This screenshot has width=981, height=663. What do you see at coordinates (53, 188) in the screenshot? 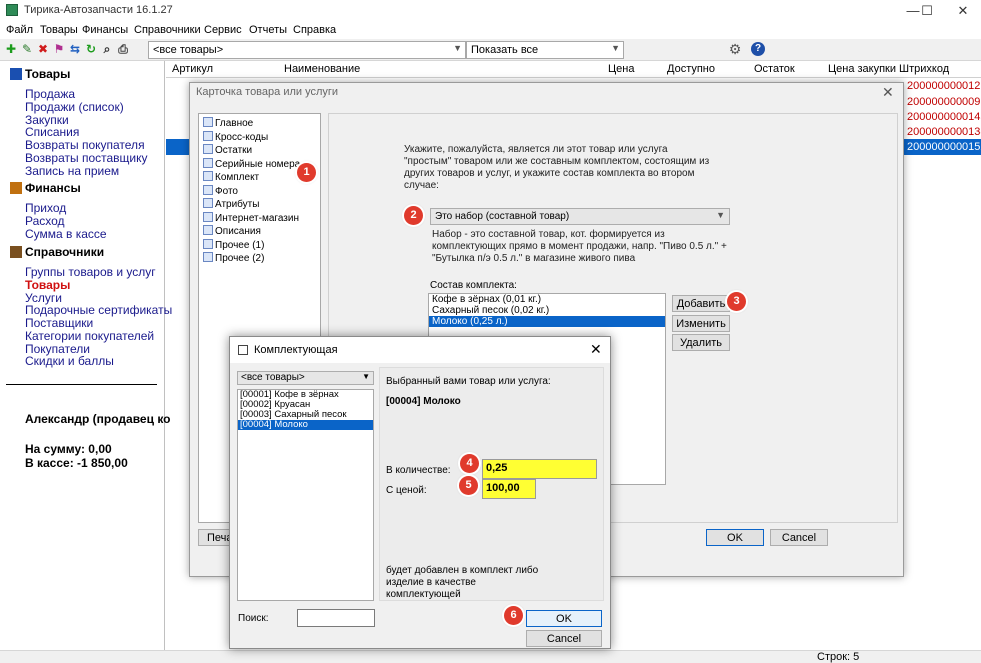
I see `section-title: Финансы` at bounding box center [53, 188].